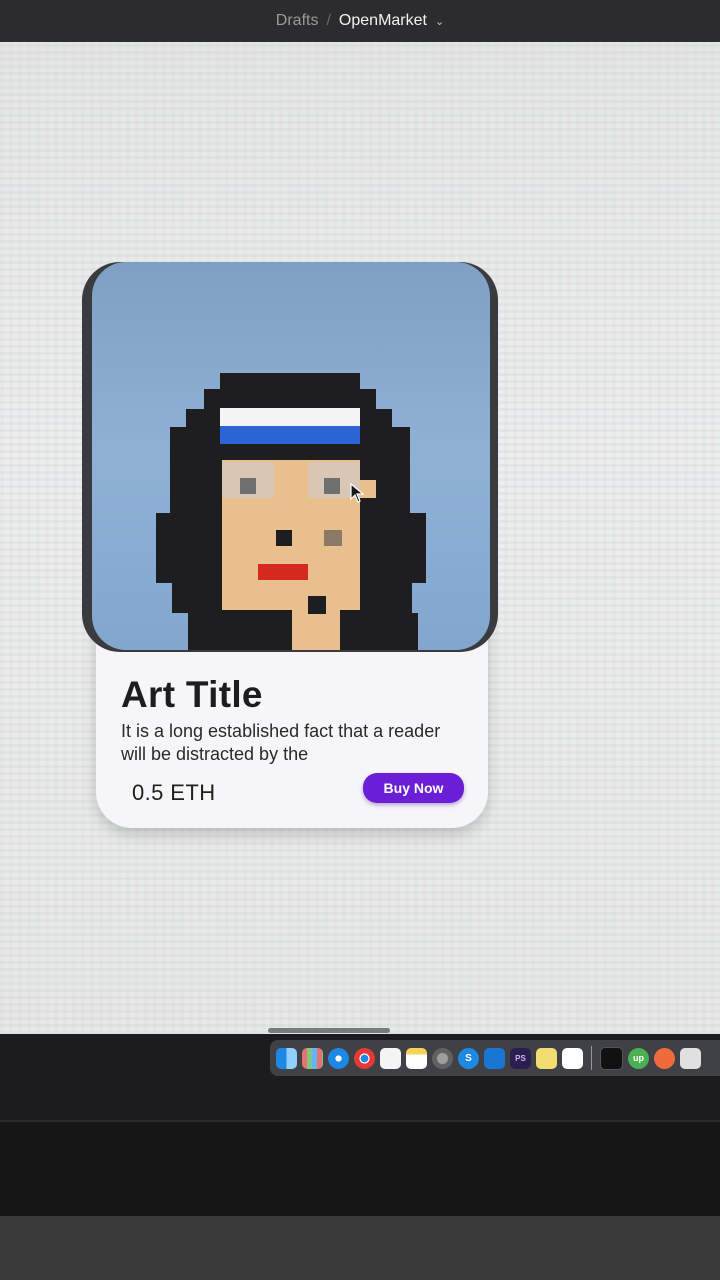 The height and width of the screenshot is (1280, 720). I want to click on terminal-icon, so click(611, 1058).